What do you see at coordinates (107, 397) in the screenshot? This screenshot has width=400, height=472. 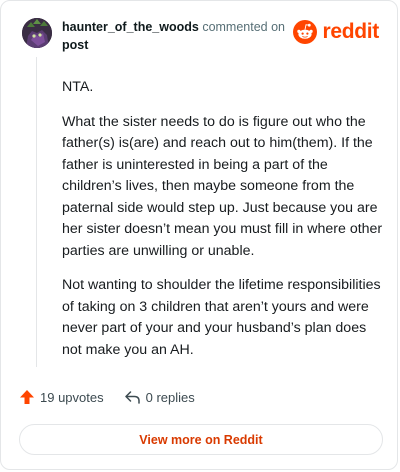 I see `comment-actions: 19 upvotes 0 replies` at bounding box center [107, 397].